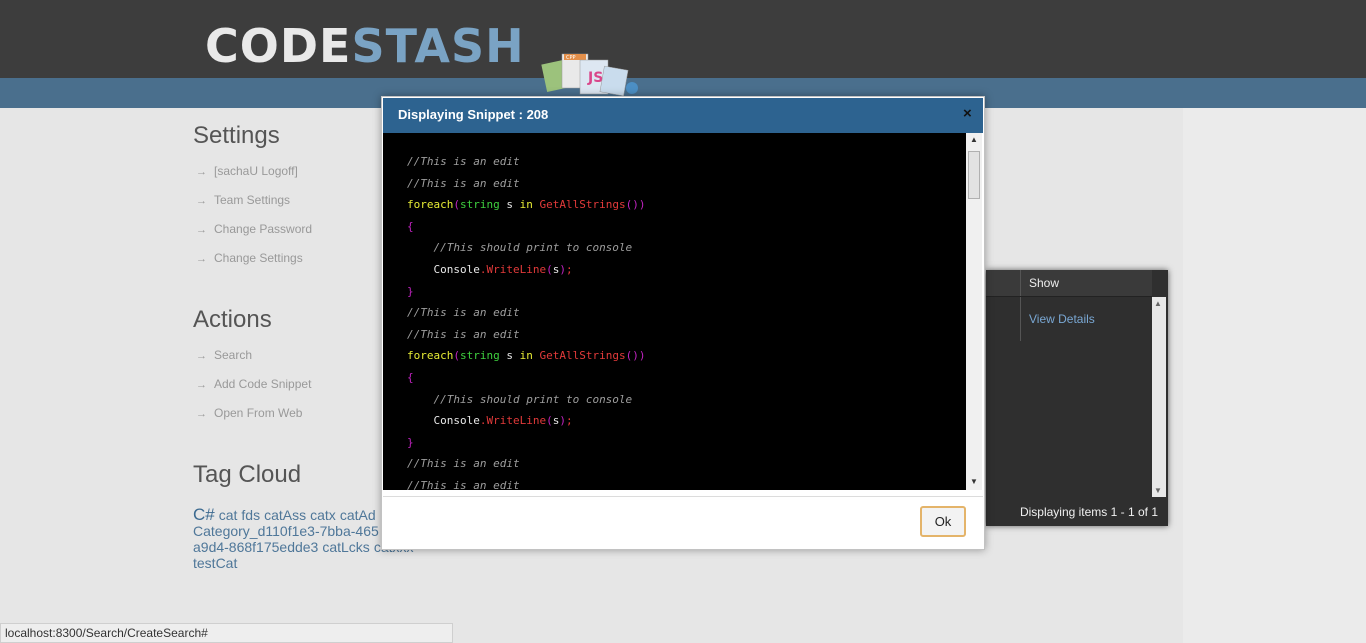 Image resolution: width=1366 pixels, height=643 pixels. I want to click on tag-link: catAd, so click(358, 515).